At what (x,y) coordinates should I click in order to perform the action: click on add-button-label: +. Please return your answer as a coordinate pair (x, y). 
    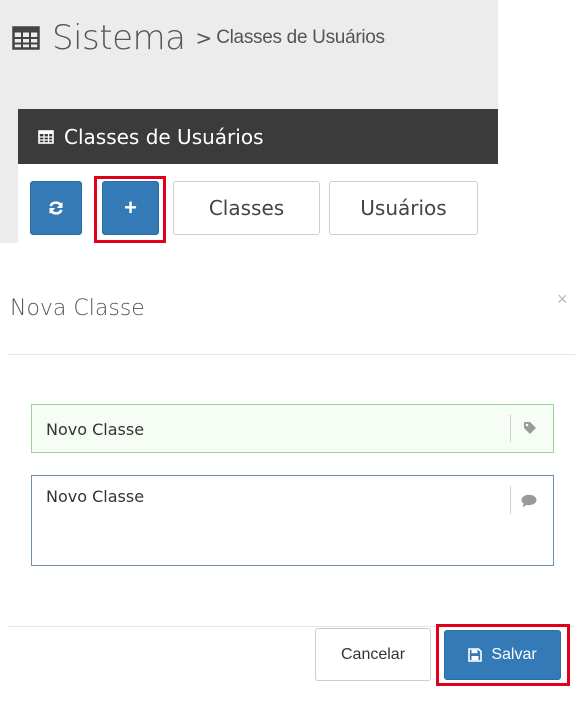
    Looking at the image, I should click on (130, 207).